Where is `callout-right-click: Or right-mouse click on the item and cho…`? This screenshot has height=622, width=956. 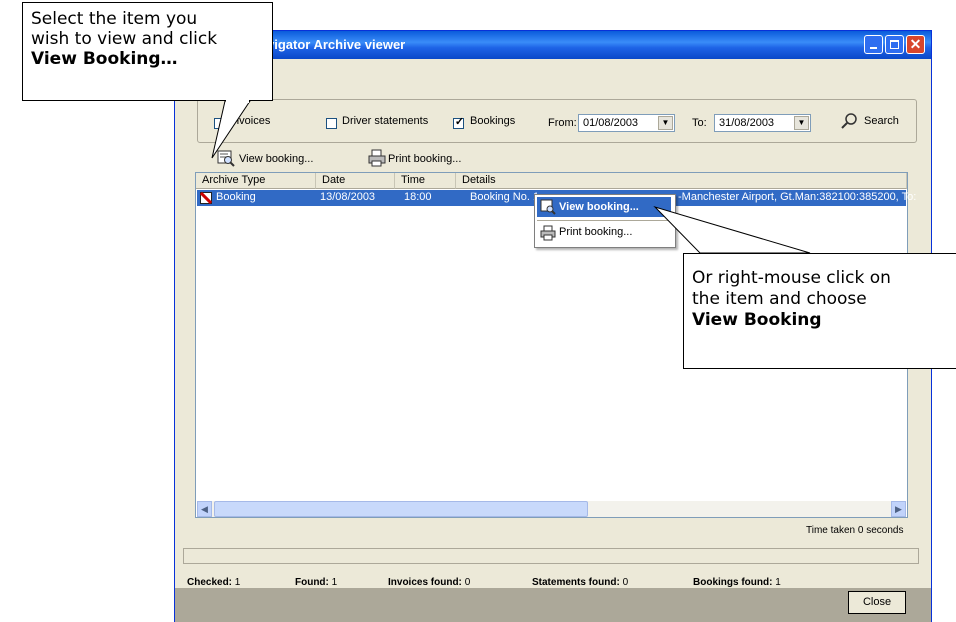
callout-right-click: Or right-mouse click on the item and cho… is located at coordinates (819, 311).